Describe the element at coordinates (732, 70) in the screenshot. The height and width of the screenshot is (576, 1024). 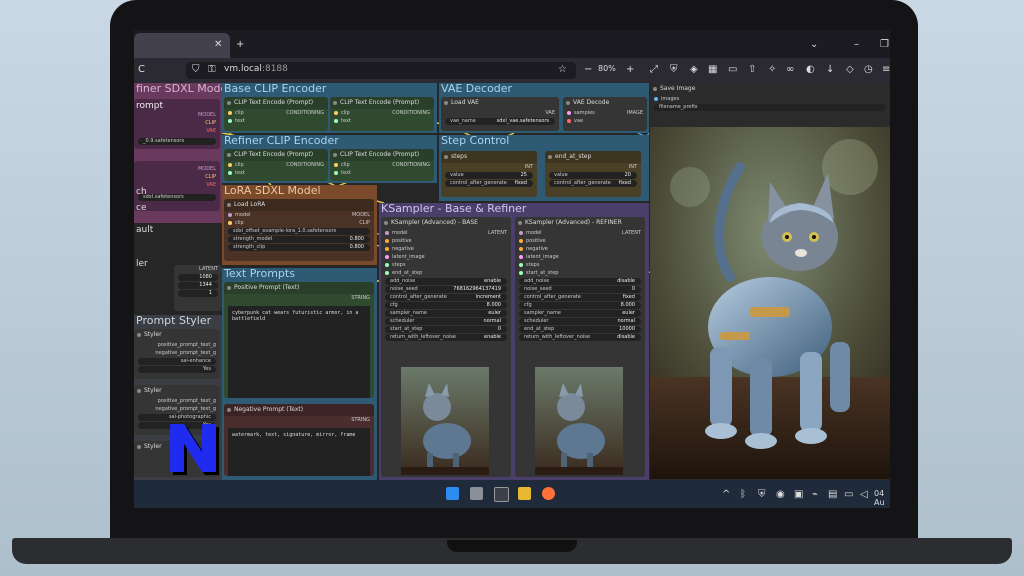
I see `extension-monitor-icon: ▭` at that location.